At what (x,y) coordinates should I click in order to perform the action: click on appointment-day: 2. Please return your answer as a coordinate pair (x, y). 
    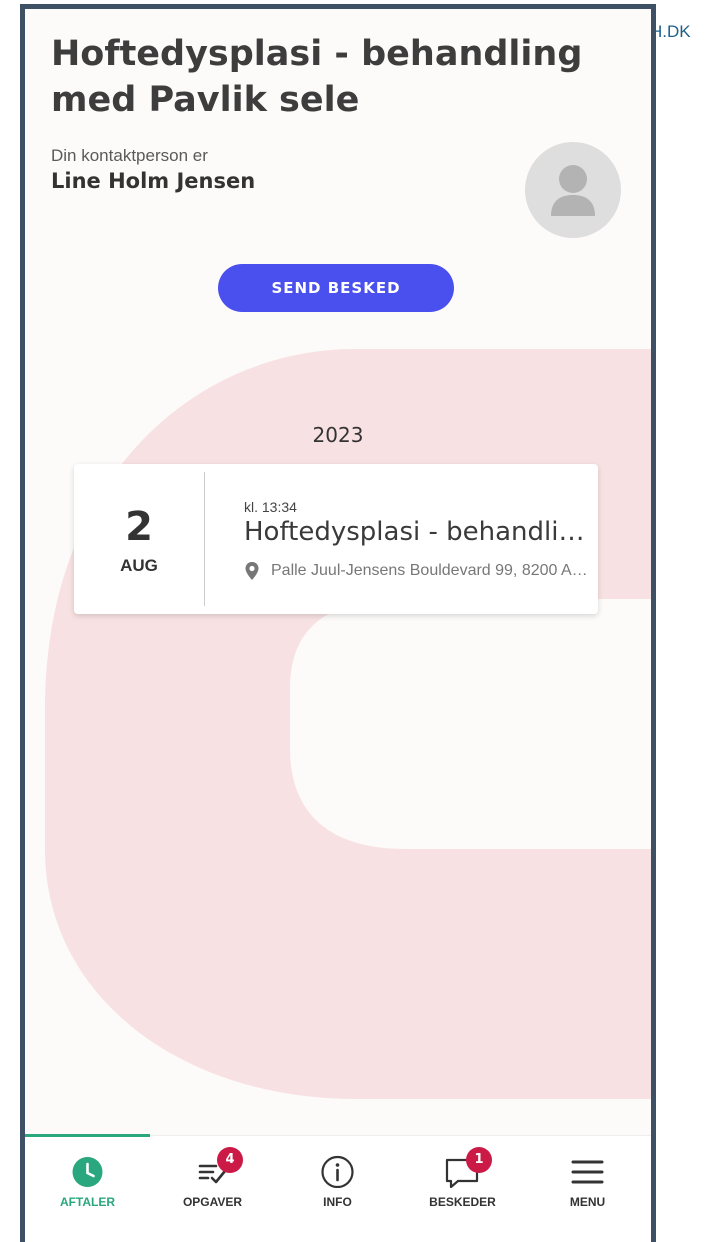
    Looking at the image, I should click on (139, 527).